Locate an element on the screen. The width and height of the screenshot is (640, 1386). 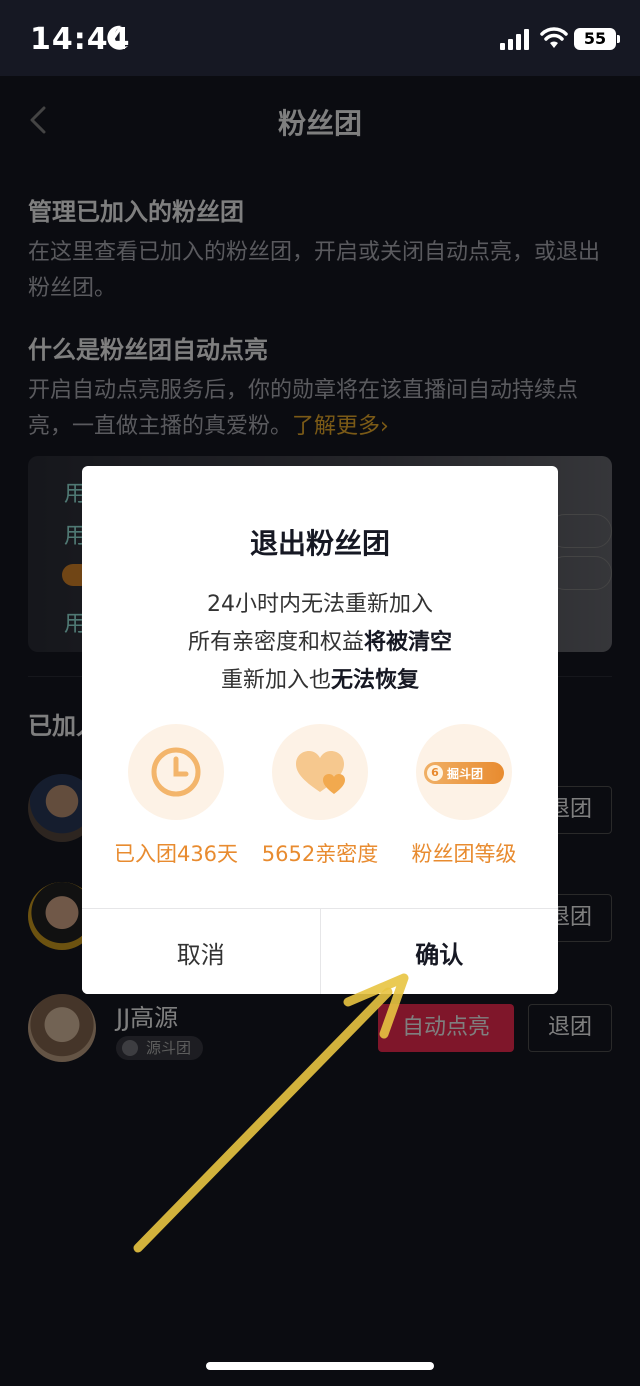
cellular-signal-icon is located at coordinates (514, 39).